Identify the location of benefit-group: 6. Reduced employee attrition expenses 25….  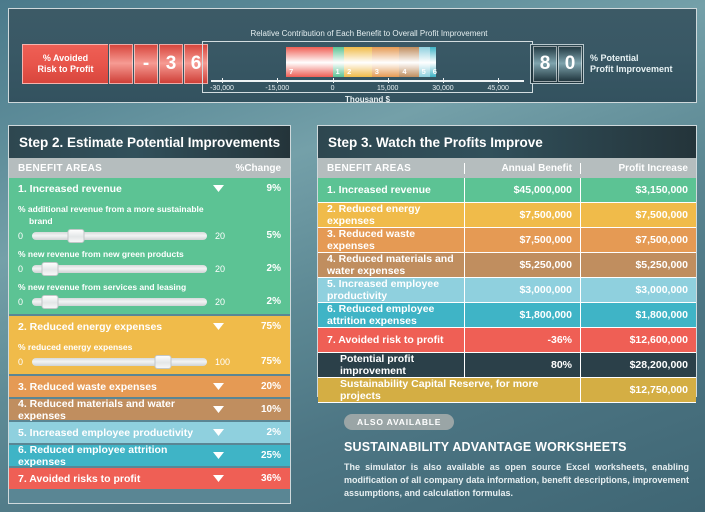
(149, 456).